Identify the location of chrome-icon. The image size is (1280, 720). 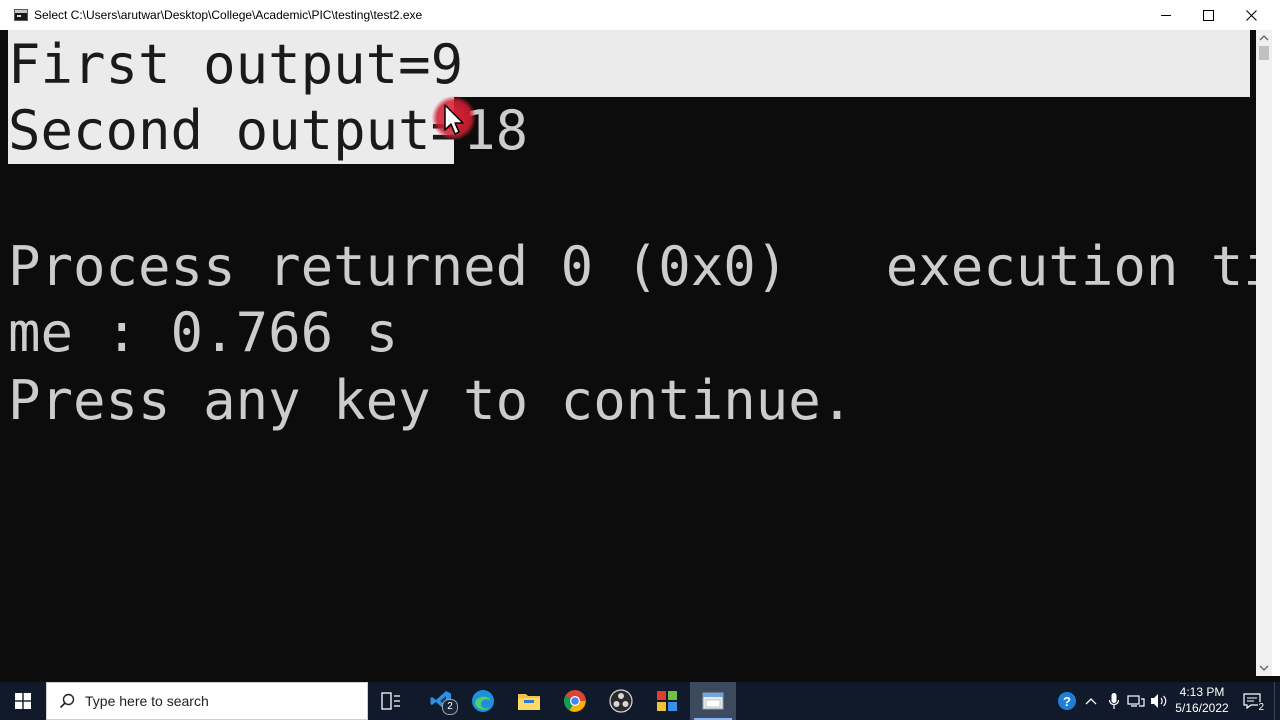
(575, 701).